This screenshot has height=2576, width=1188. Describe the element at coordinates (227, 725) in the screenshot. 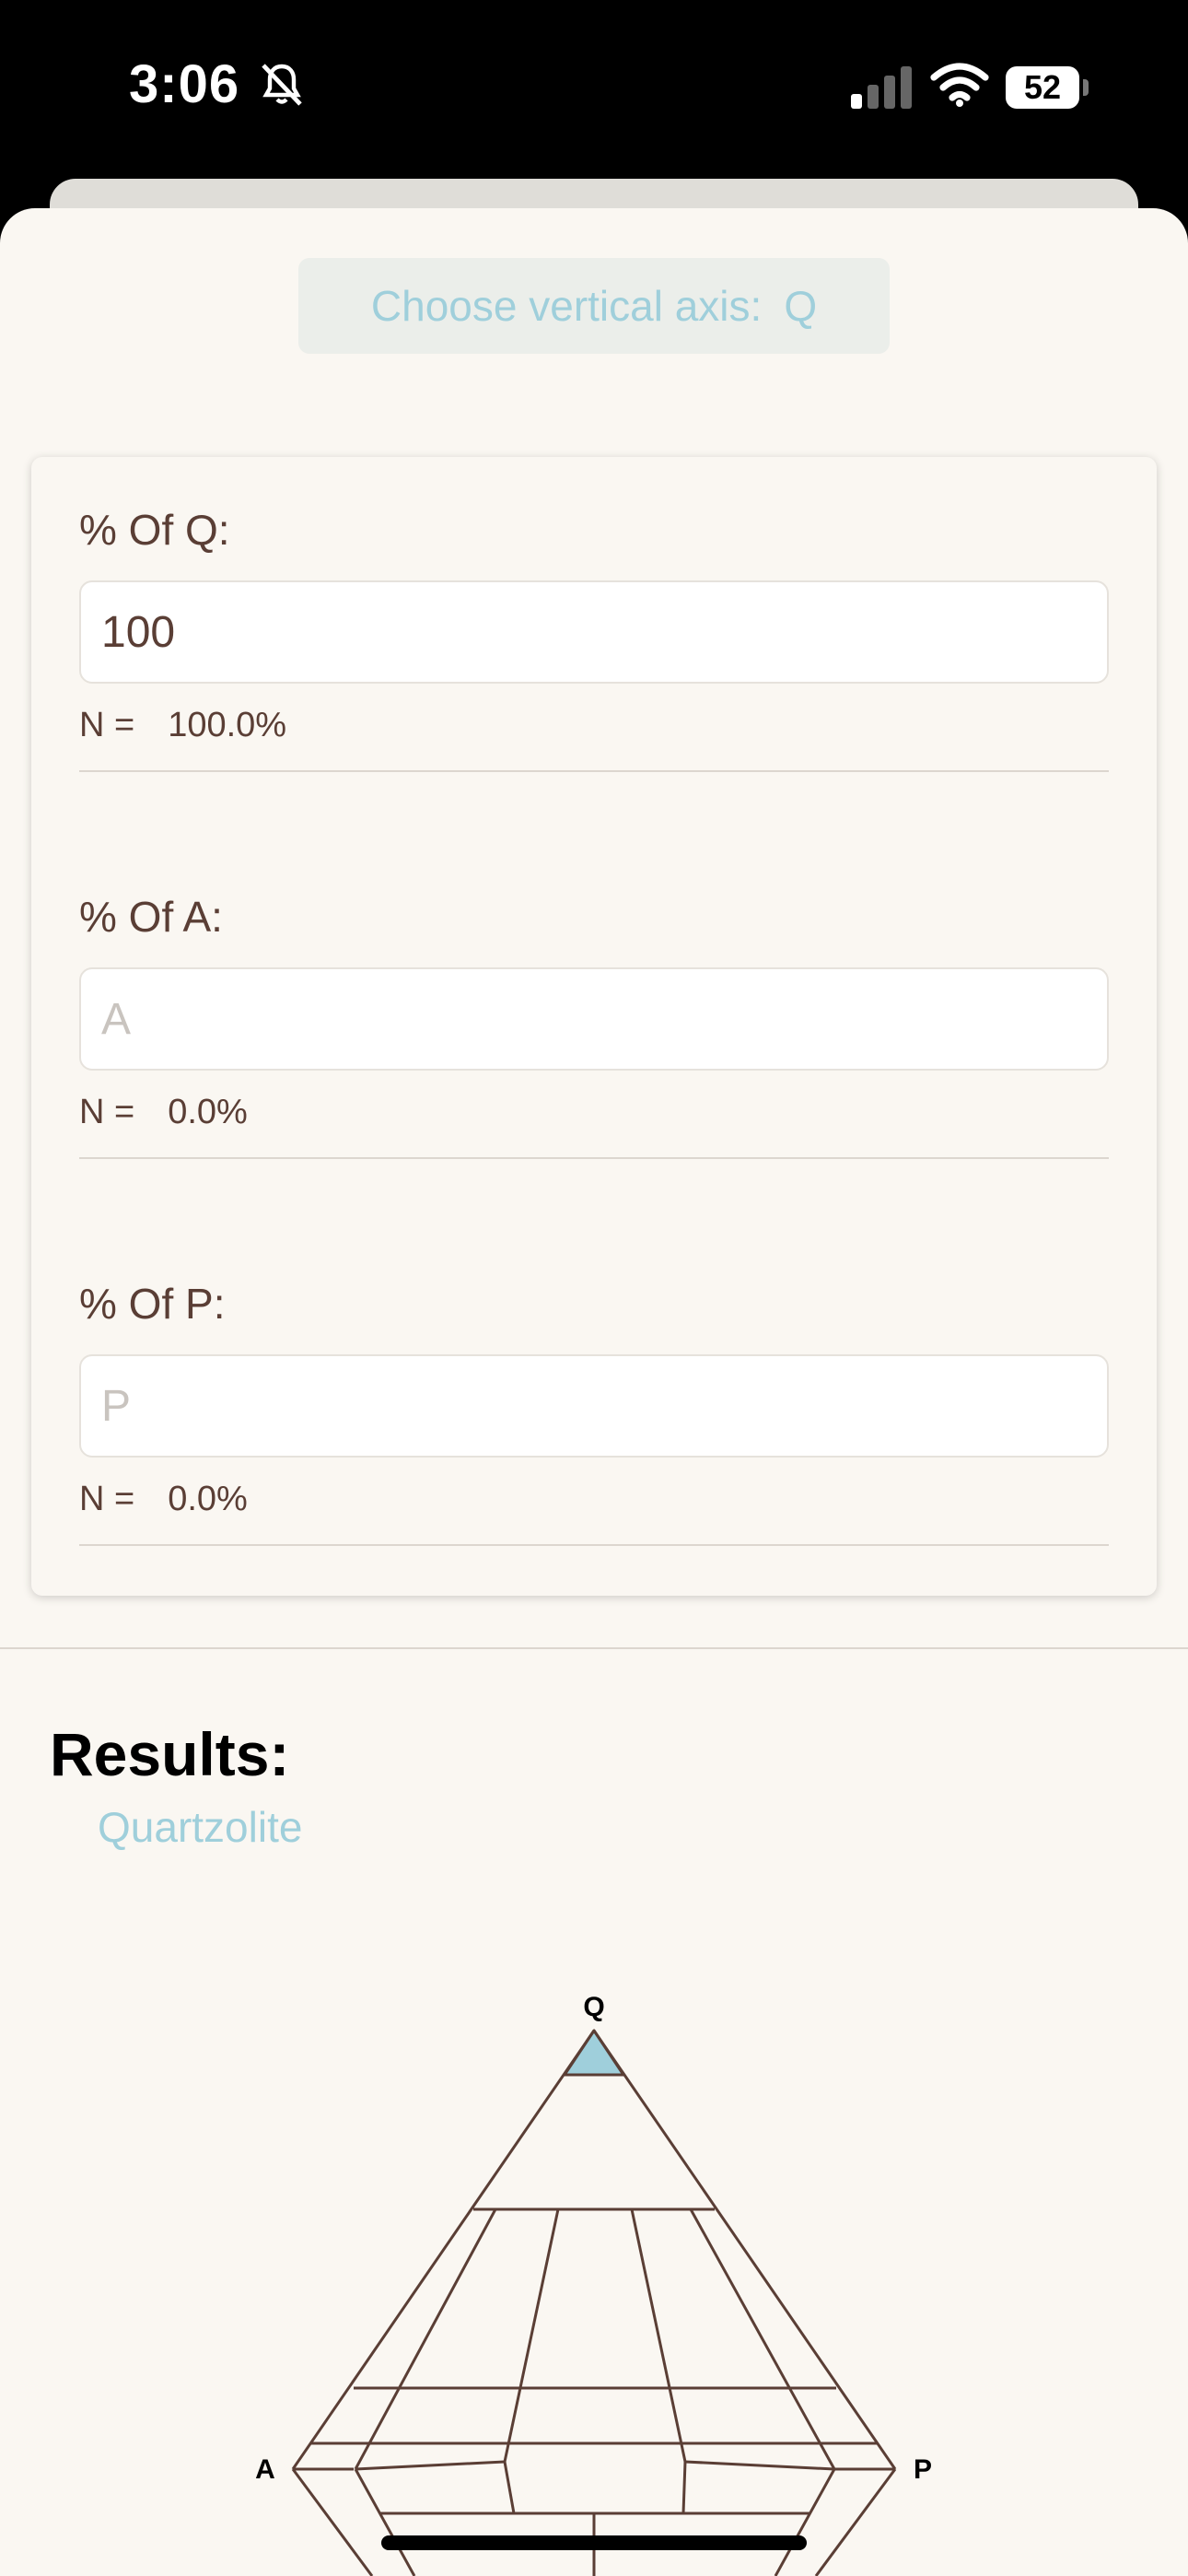

I see `result-value-q: 100.0%` at that location.